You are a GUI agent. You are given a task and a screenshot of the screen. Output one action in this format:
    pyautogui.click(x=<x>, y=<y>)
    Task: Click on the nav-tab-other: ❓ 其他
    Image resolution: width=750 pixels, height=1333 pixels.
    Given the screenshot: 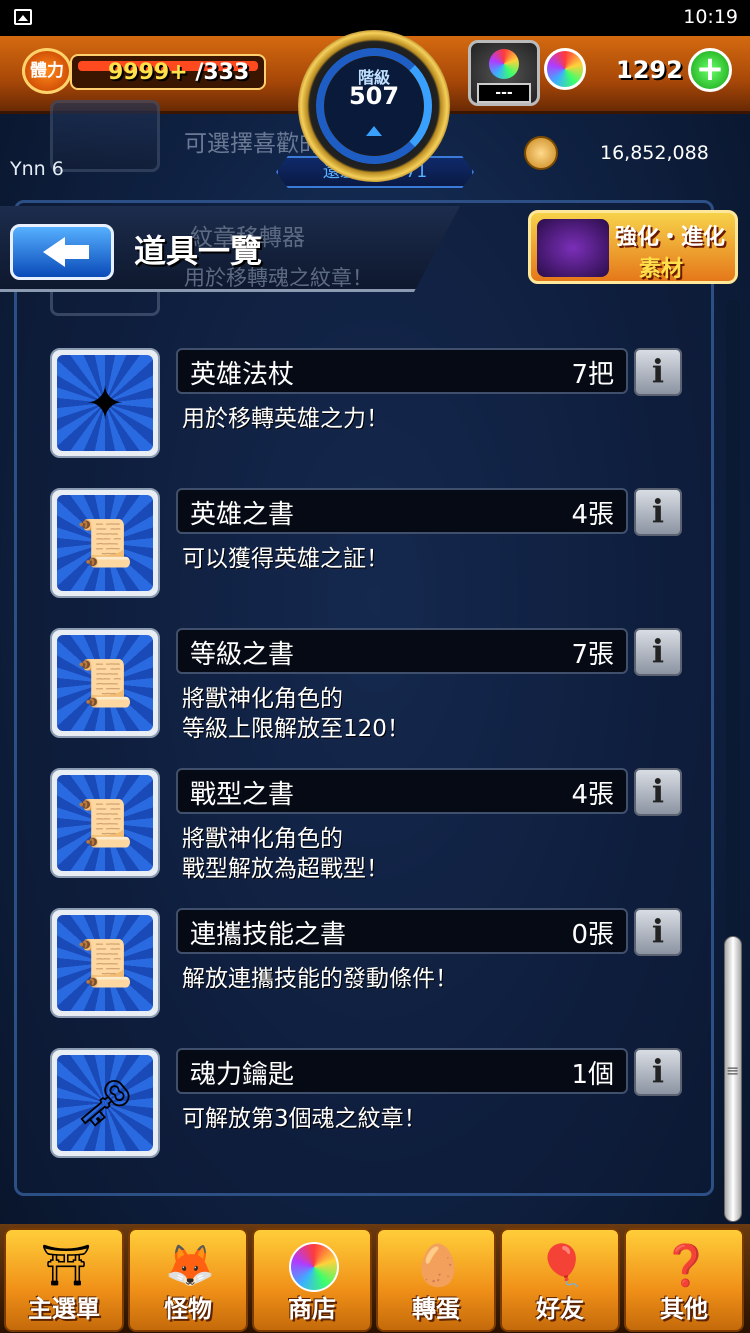 What is the action you would take?
    pyautogui.click(x=684, y=1280)
    